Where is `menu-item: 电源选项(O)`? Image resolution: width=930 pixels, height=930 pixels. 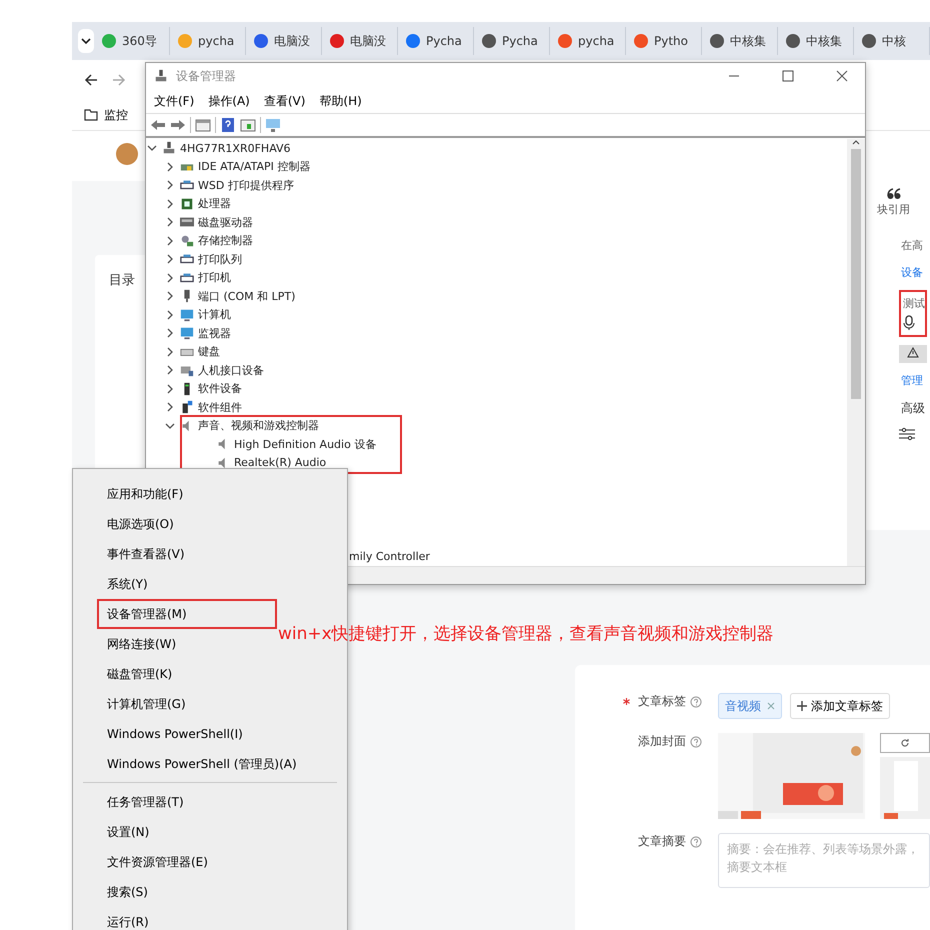 menu-item: 电源选项(O) is located at coordinates (140, 524).